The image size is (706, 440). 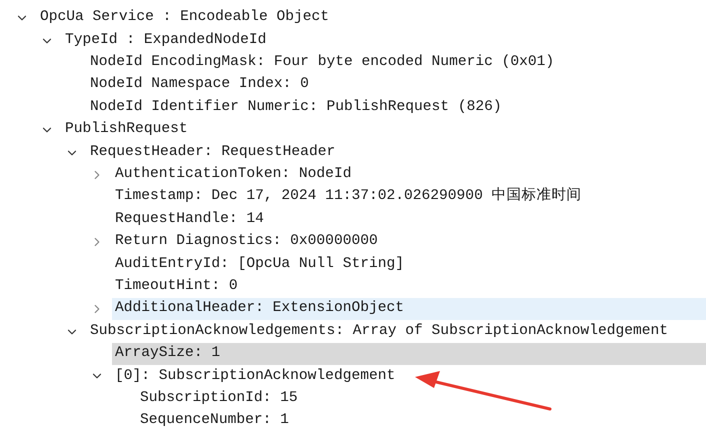 What do you see at coordinates (409, 175) in the screenshot?
I see `tree-item: AuthenticationToken: NodeId` at bounding box center [409, 175].